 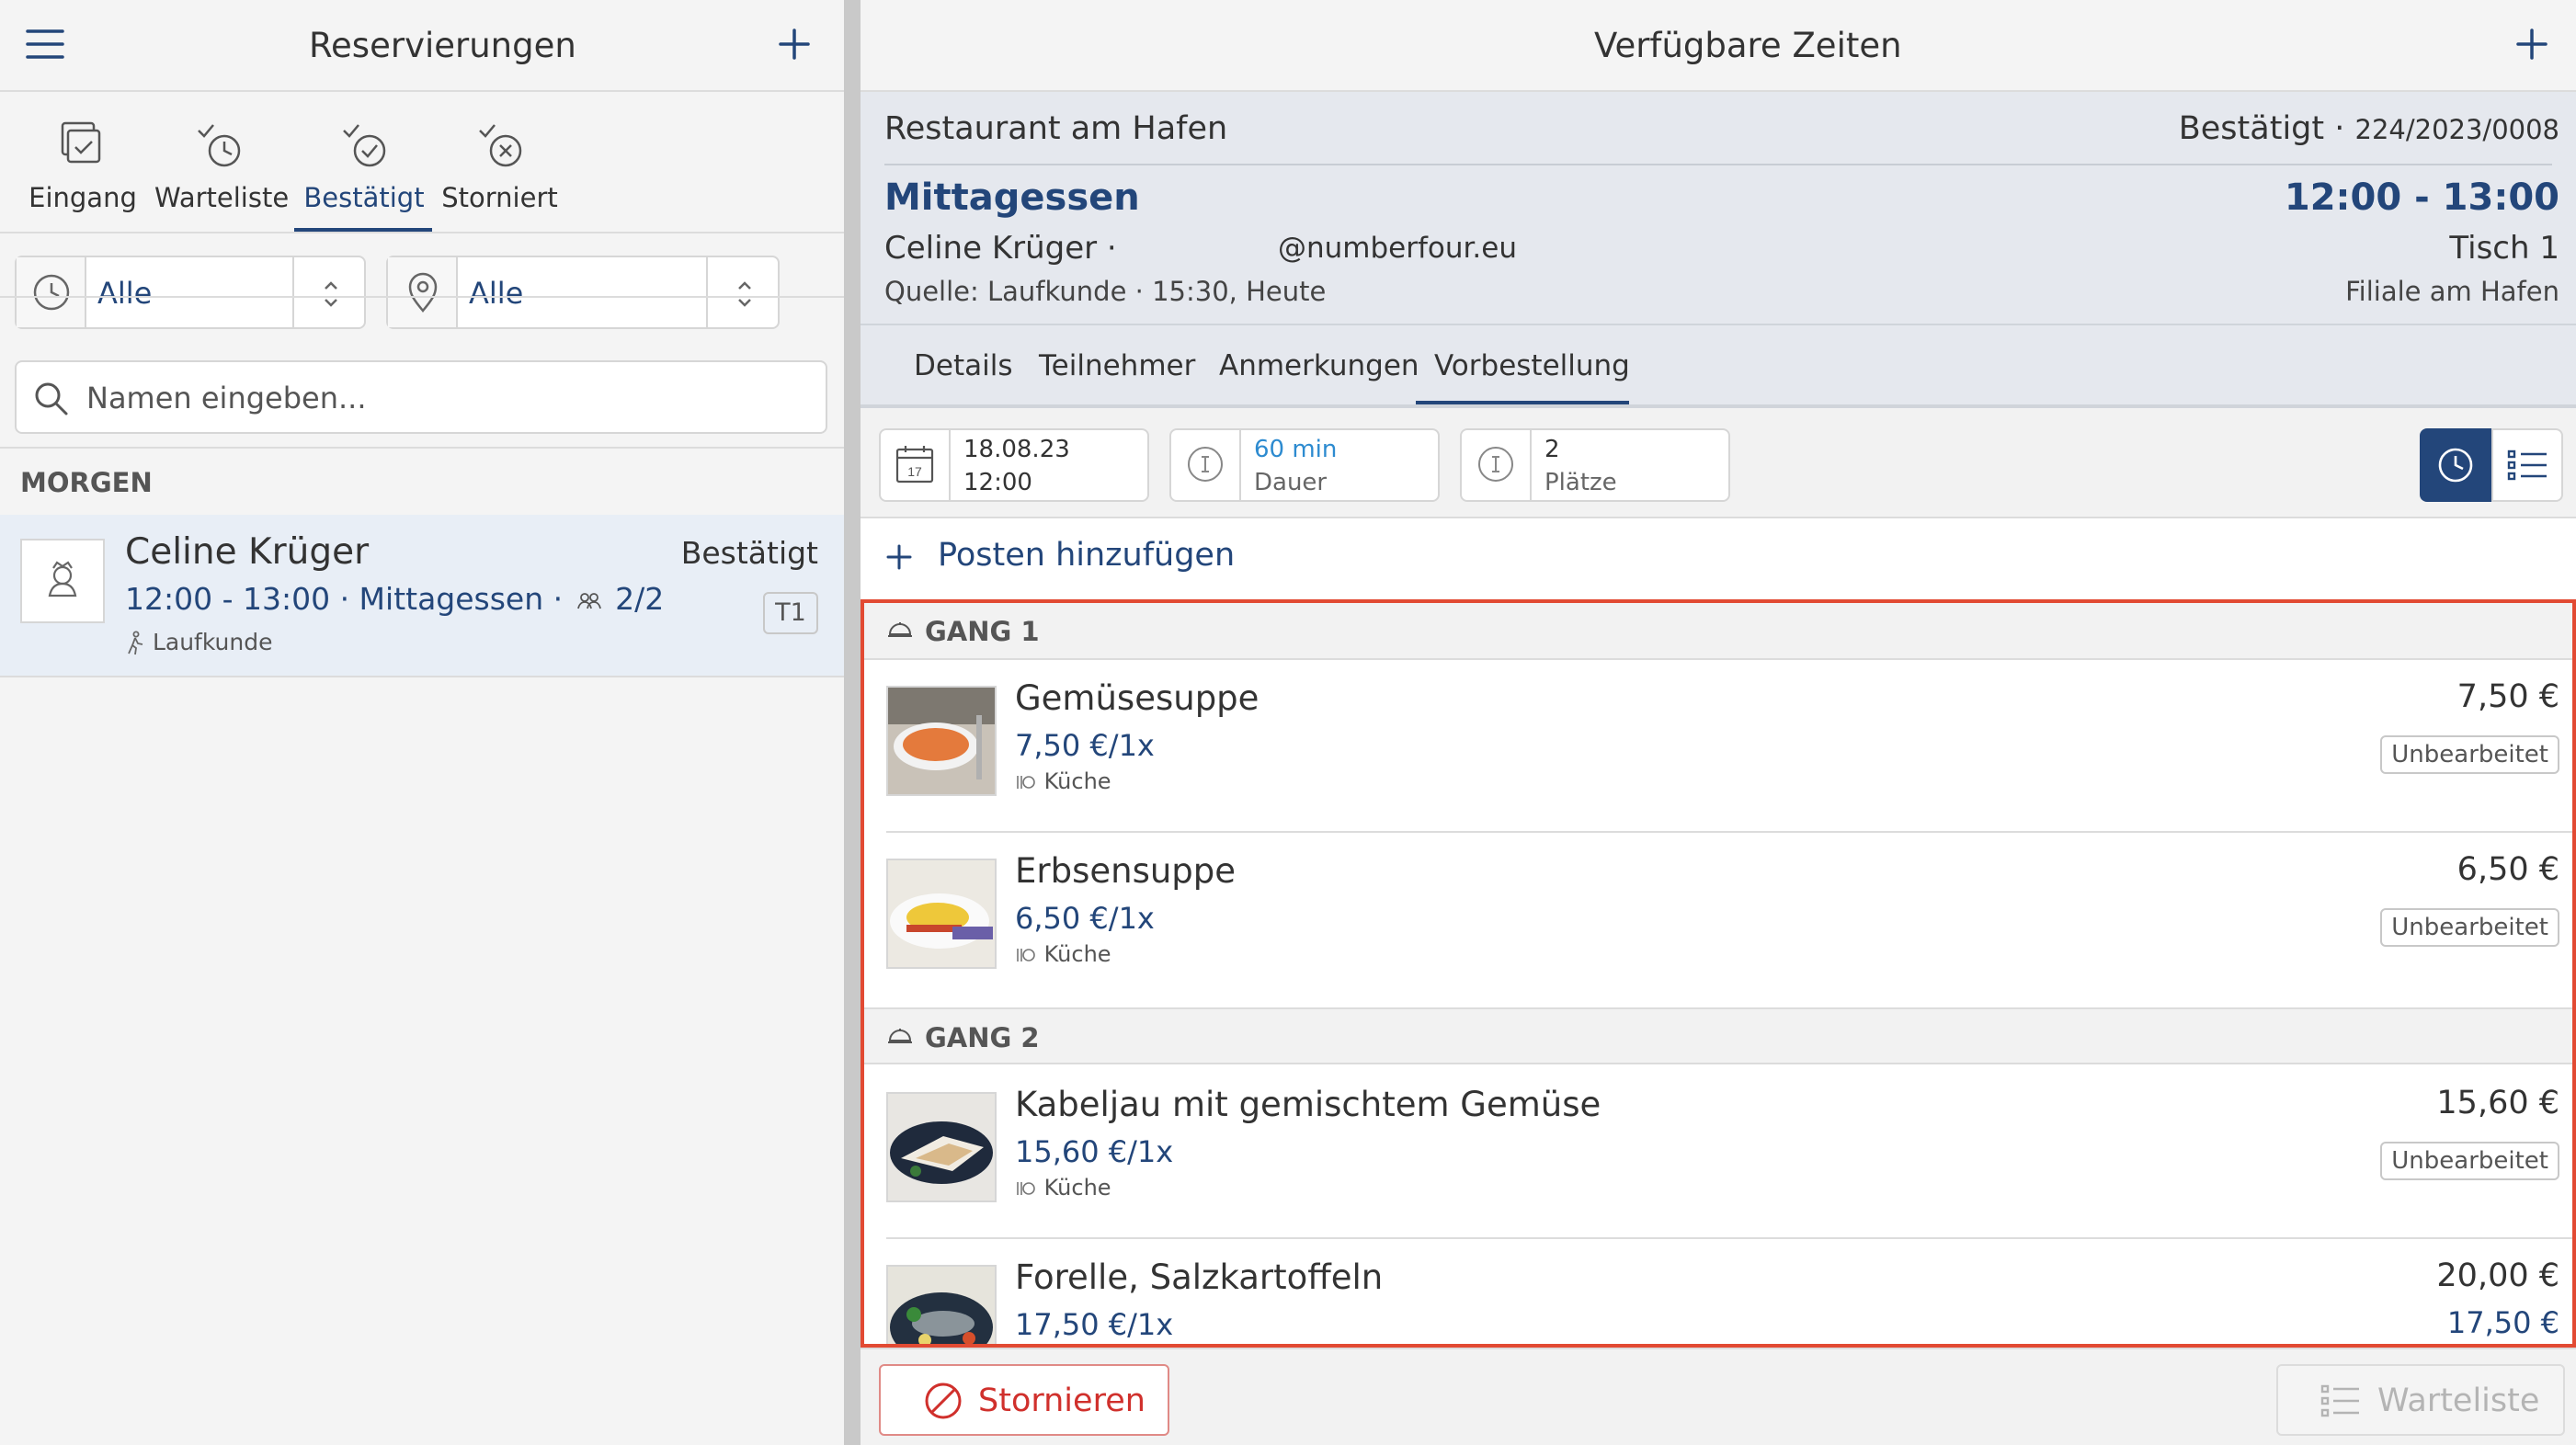 I want to click on waitlist-button: Warteliste, so click(x=2420, y=1400).